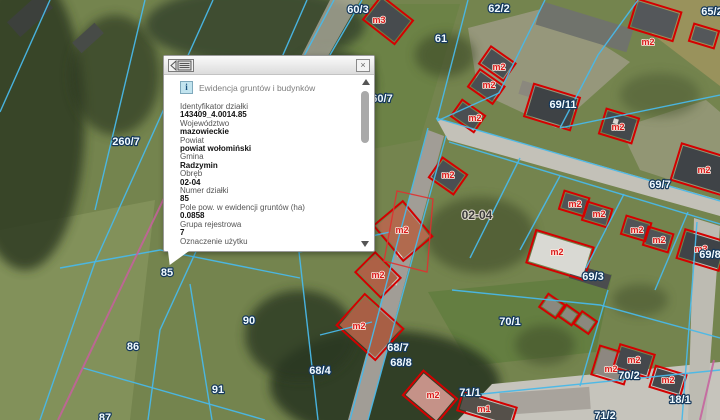 This screenshot has height=420, width=720. What do you see at coordinates (167, 273) in the screenshot?
I see `parcel-label: 85` at bounding box center [167, 273].